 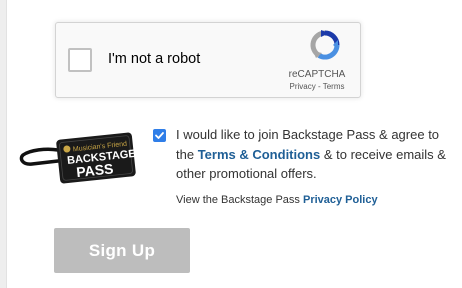 What do you see at coordinates (122, 250) in the screenshot?
I see `sign-up-button: Sign Up` at bounding box center [122, 250].